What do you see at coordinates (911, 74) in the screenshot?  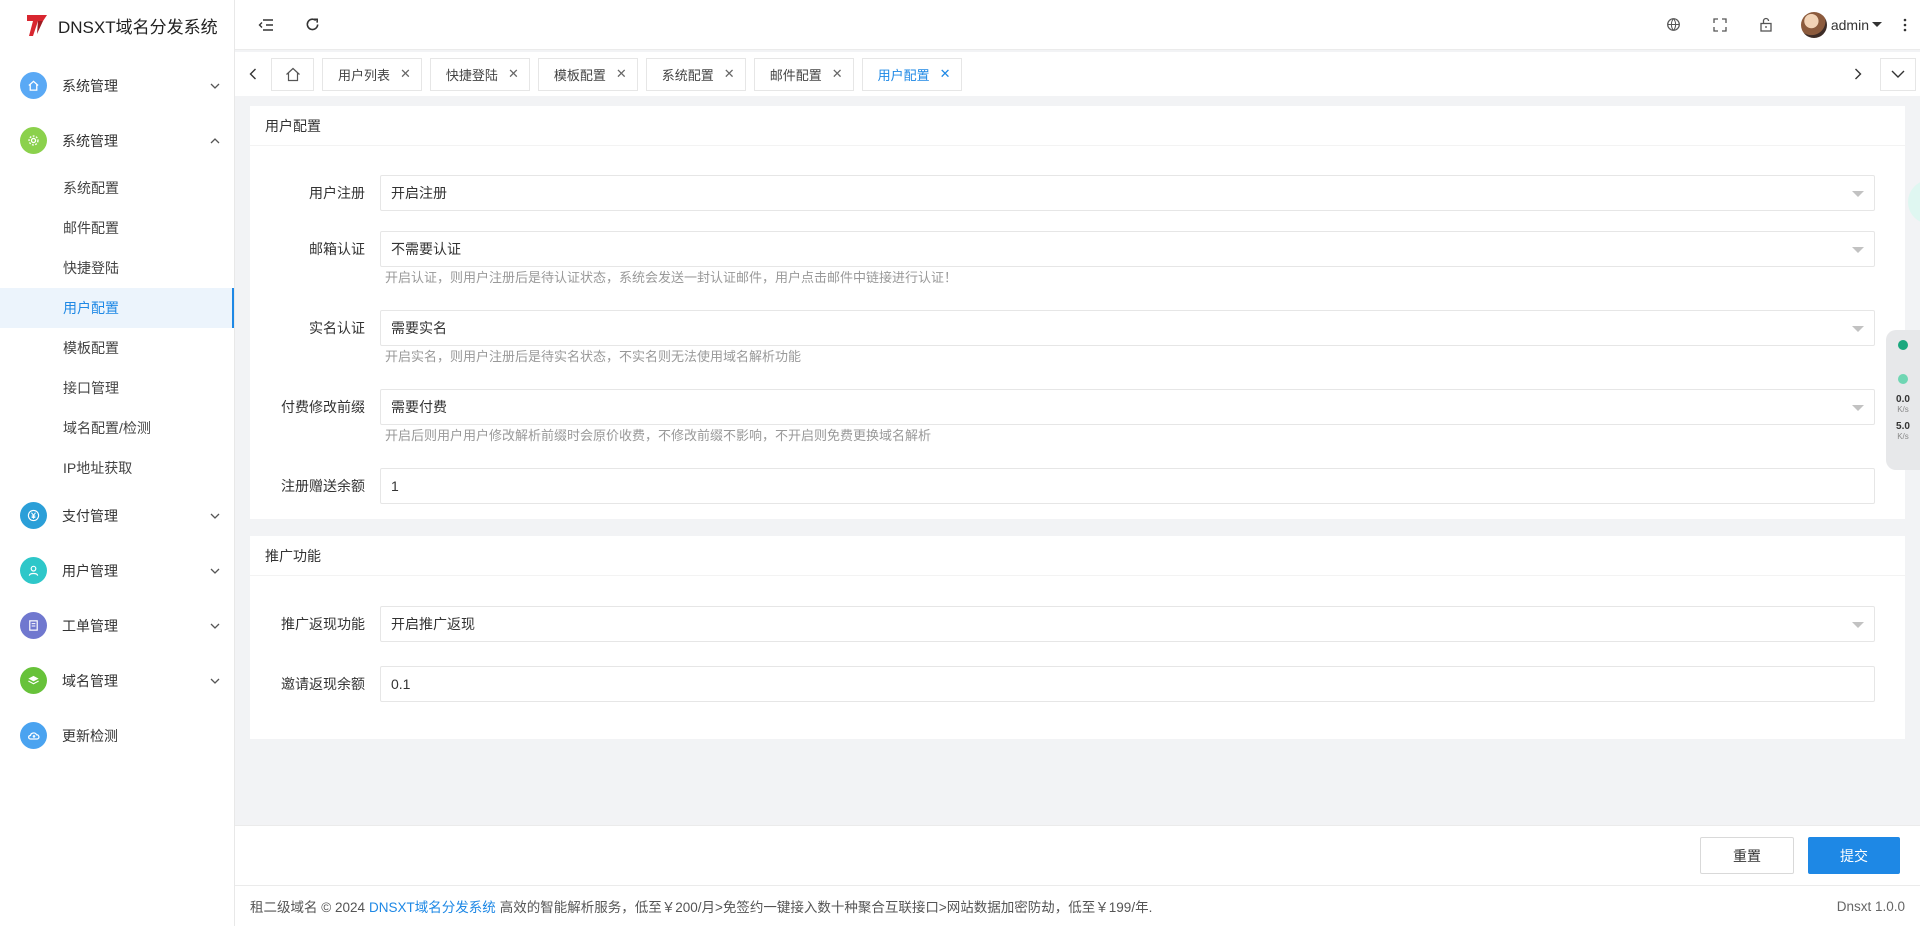 I see `tab-user-config: 用户配置 ✕` at bounding box center [911, 74].